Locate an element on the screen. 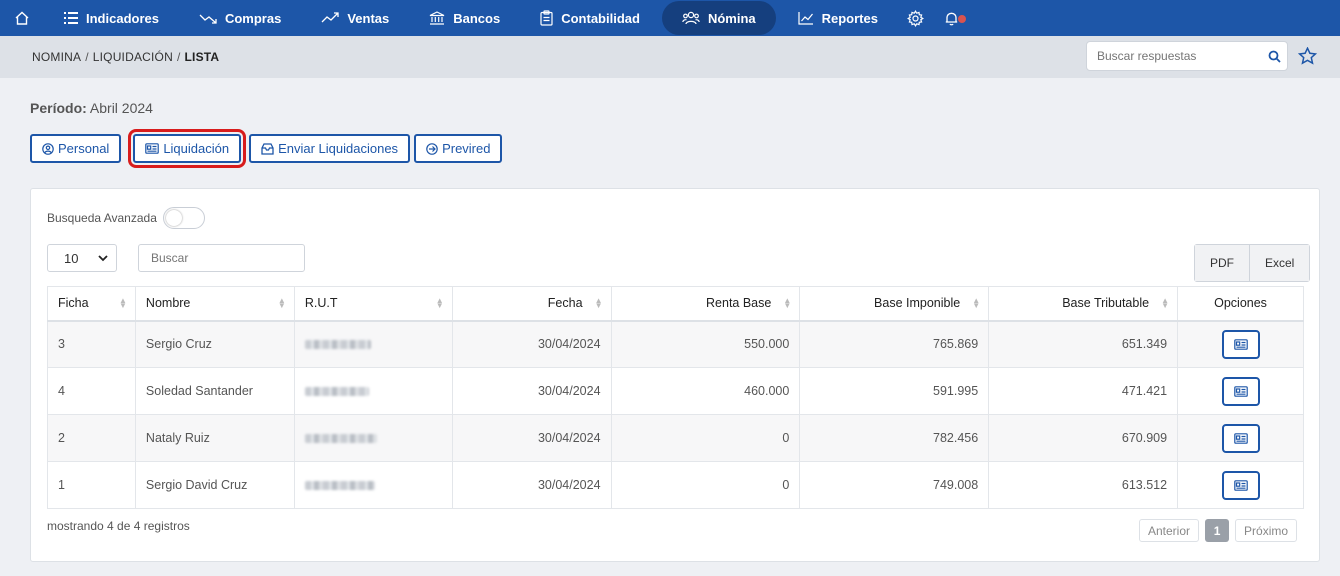 Image resolution: width=1340 pixels, height=576 pixels. user-circle-icon is located at coordinates (48, 148).